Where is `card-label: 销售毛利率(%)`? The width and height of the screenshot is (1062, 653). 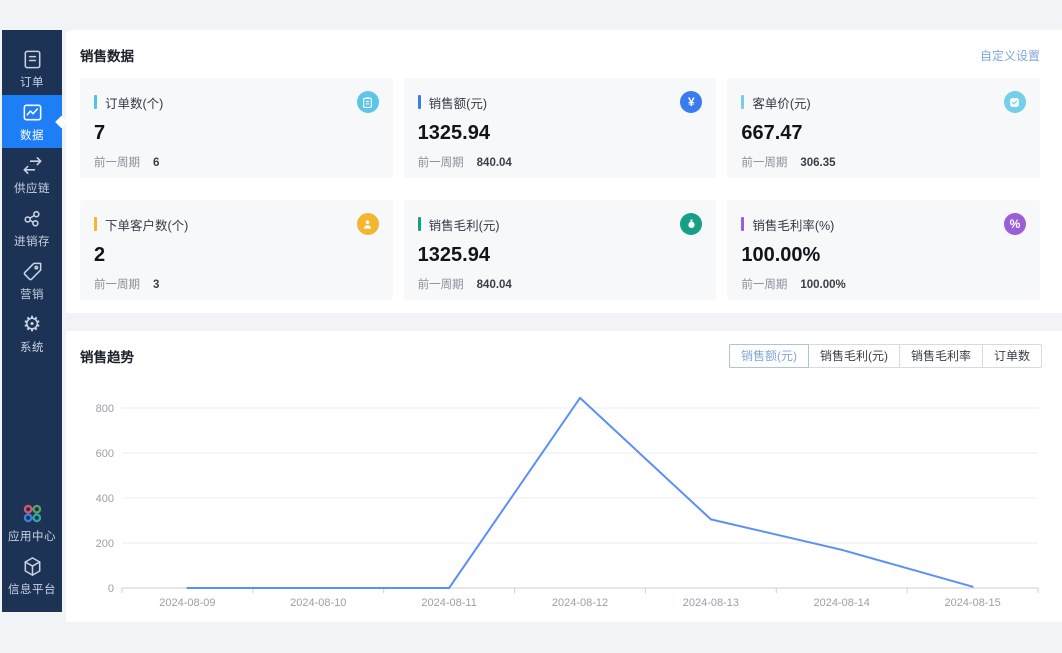 card-label: 销售毛利率(%) is located at coordinates (793, 225).